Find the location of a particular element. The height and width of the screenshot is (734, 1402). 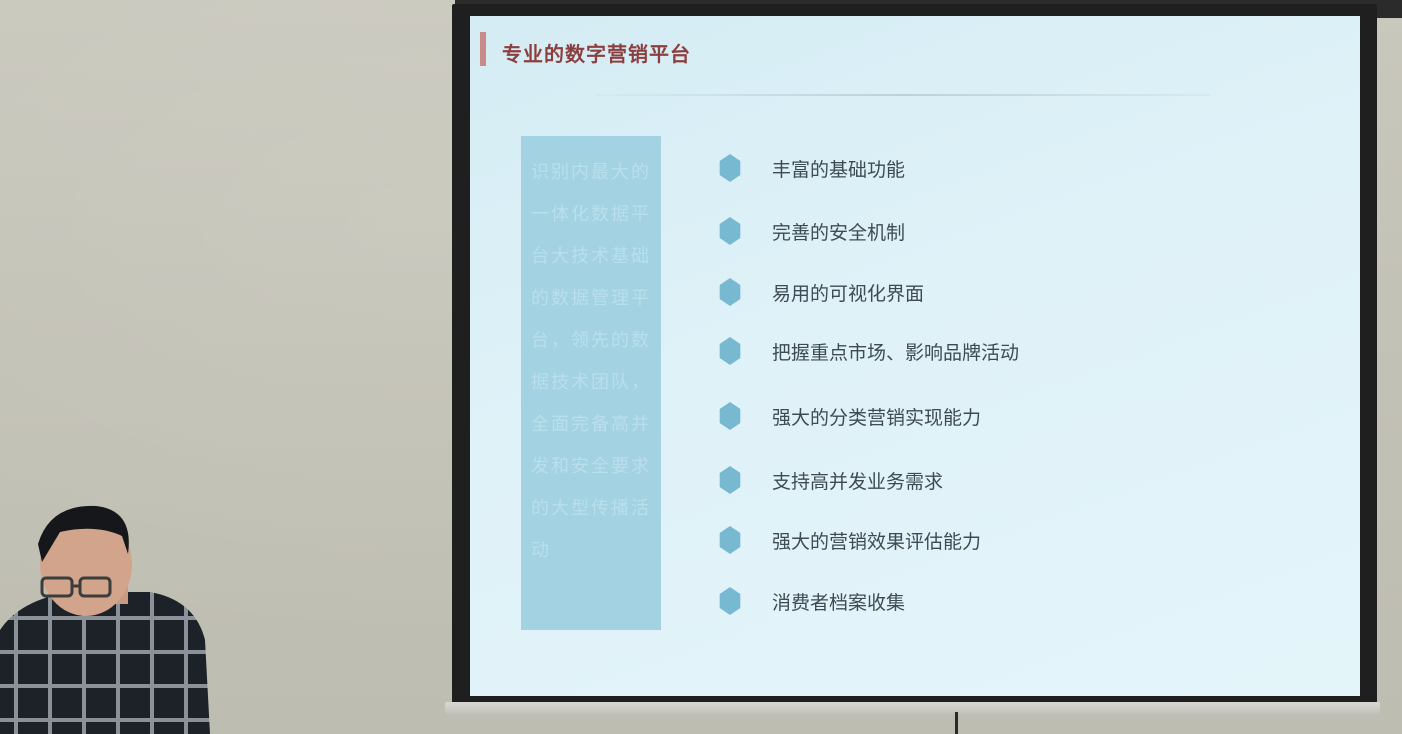

title-accent-bar is located at coordinates (483, 49).